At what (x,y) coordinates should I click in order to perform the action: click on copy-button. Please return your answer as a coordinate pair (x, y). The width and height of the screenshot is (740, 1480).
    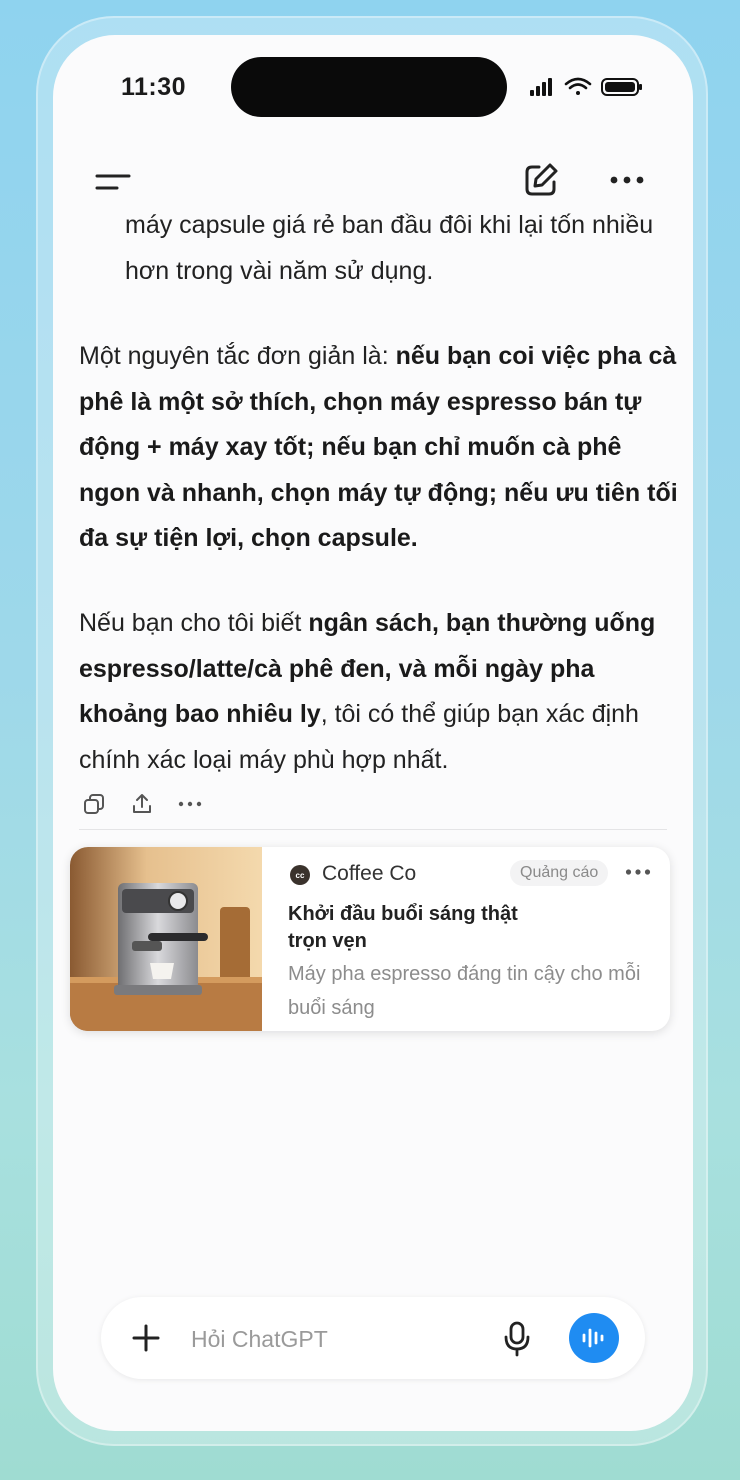
    Looking at the image, I should click on (94, 804).